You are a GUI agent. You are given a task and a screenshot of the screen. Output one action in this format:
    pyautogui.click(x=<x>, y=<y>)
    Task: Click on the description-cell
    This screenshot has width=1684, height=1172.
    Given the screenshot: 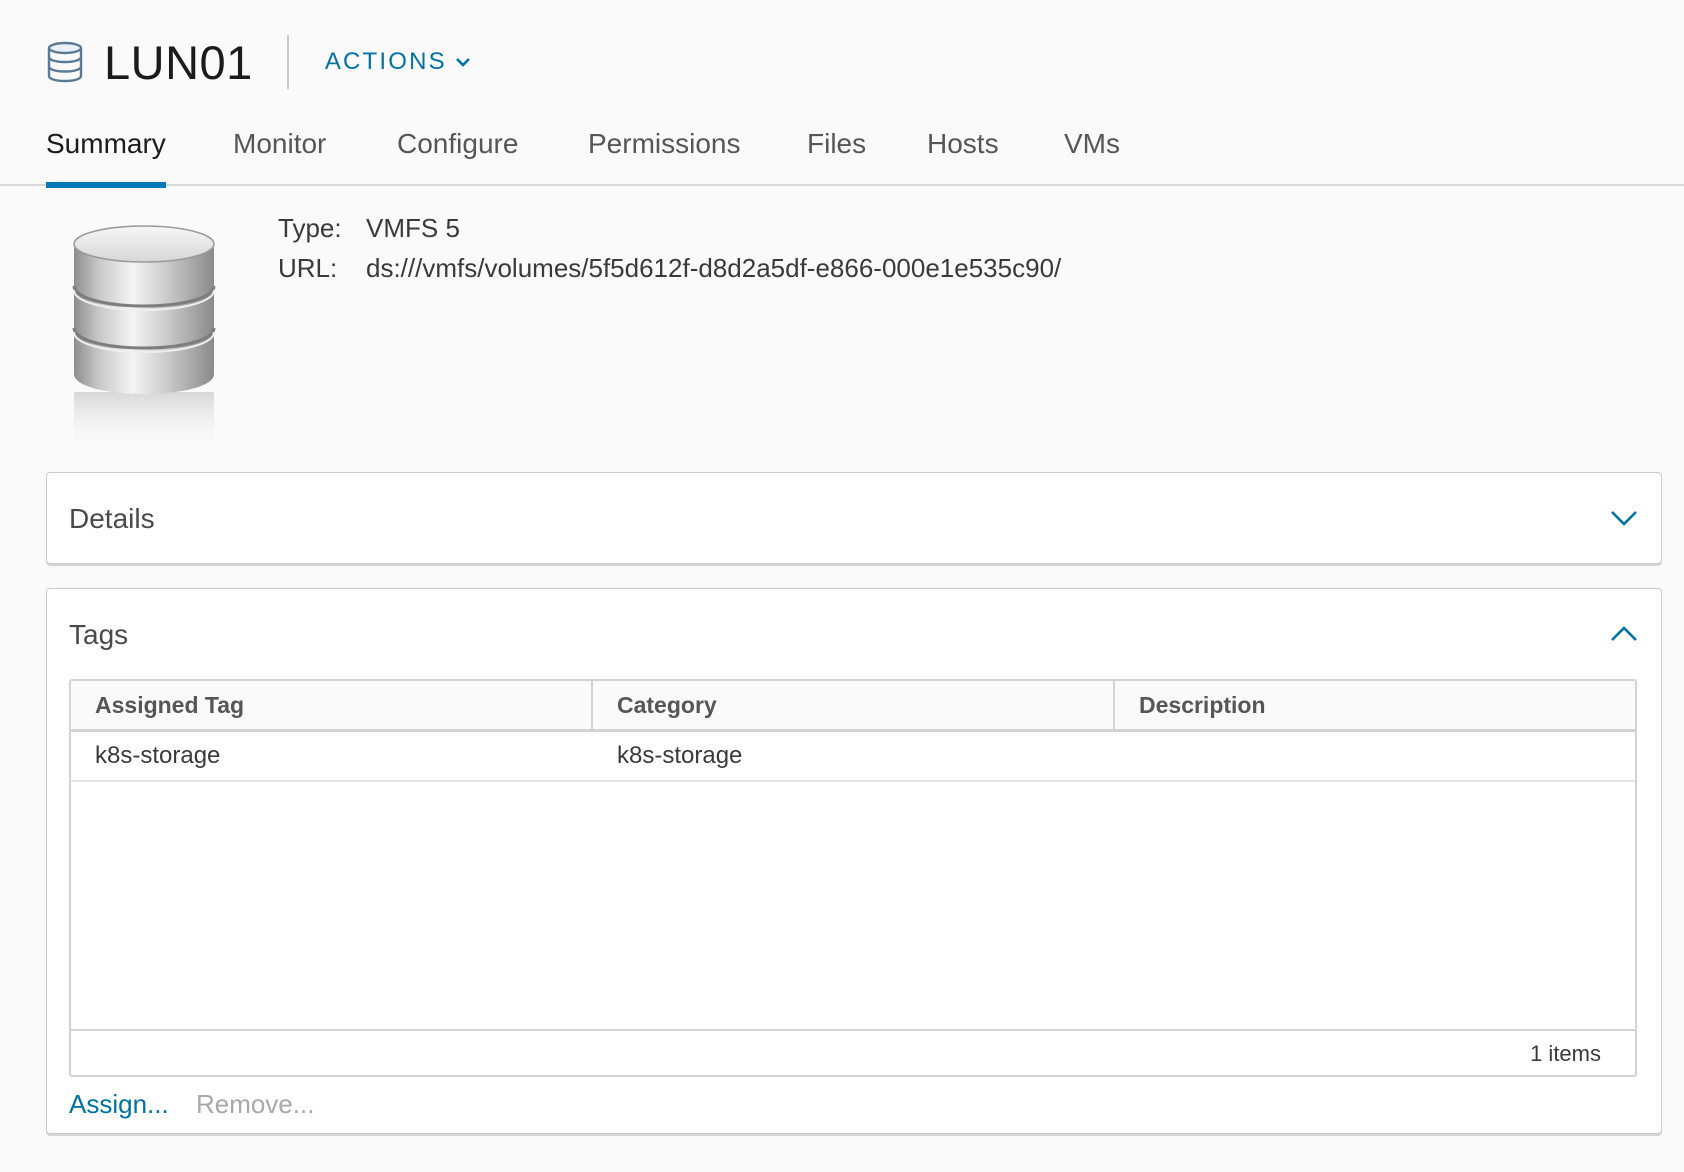 What is the action you would take?
    pyautogui.click(x=1127, y=756)
    